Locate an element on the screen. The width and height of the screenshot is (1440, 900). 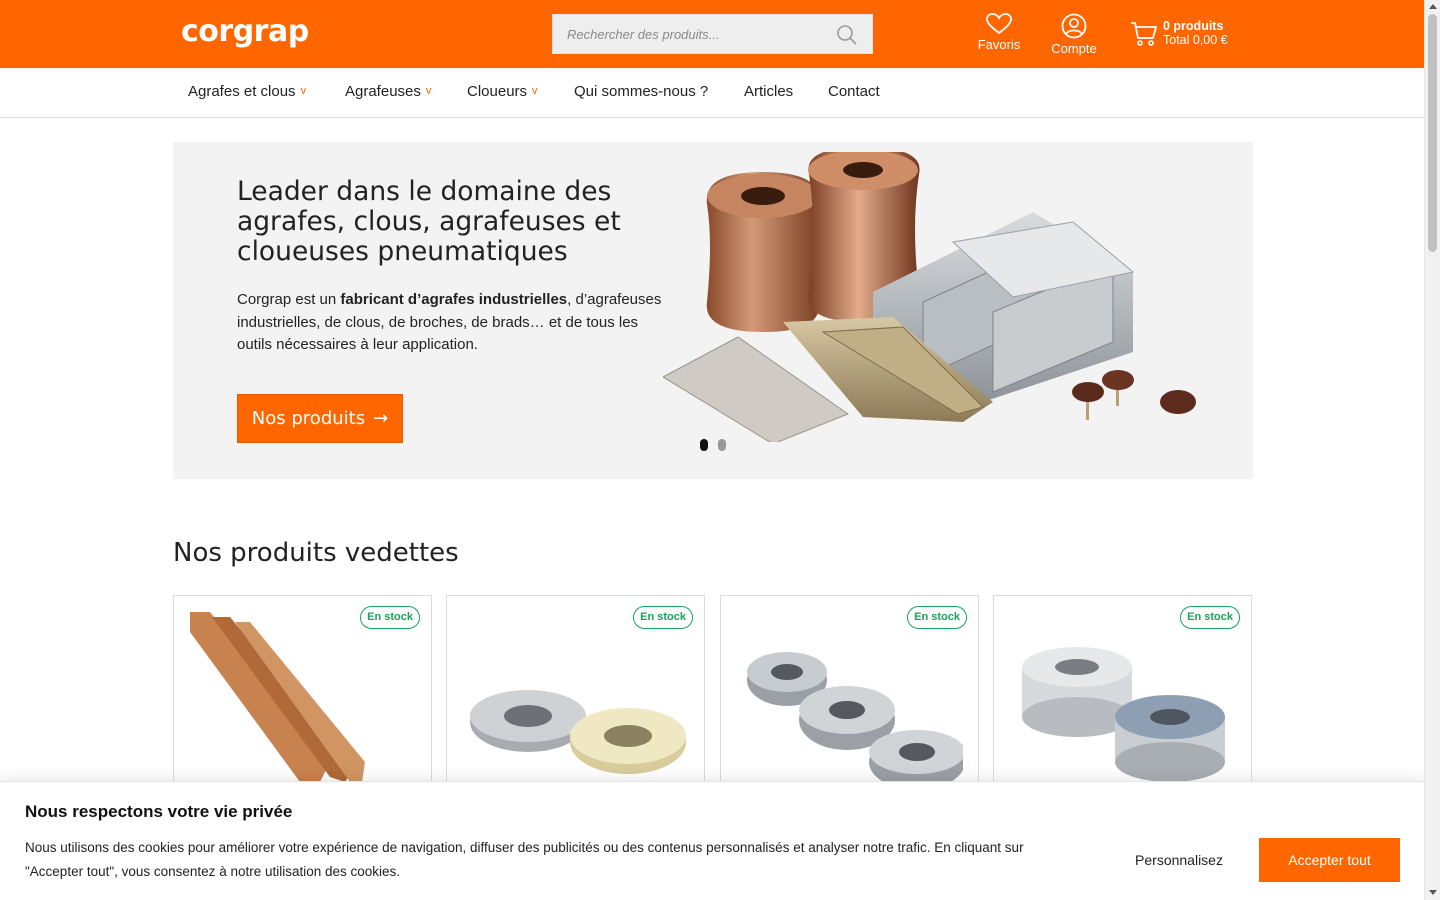
customize-cookies-button: Personnalisez is located at coordinates (1179, 860).